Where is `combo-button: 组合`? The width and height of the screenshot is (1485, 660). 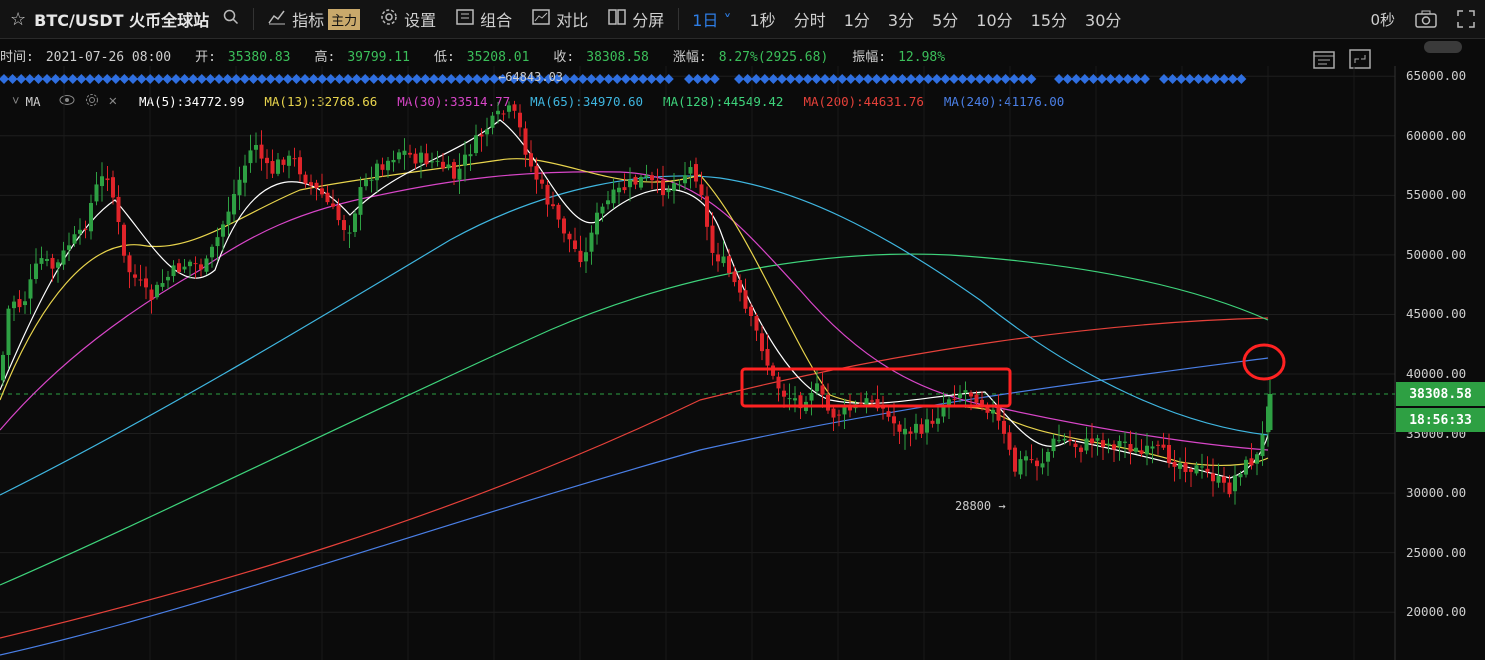 combo-button: 组合 is located at coordinates (484, 19).